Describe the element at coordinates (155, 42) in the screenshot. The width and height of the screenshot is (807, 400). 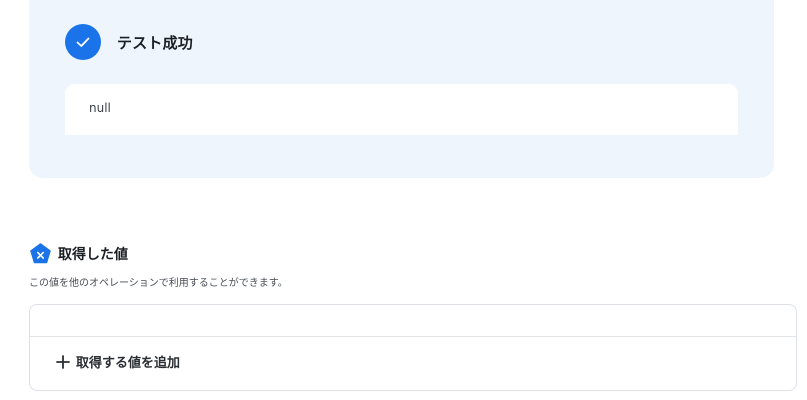
I see `test-status-label: テスト成功` at that location.